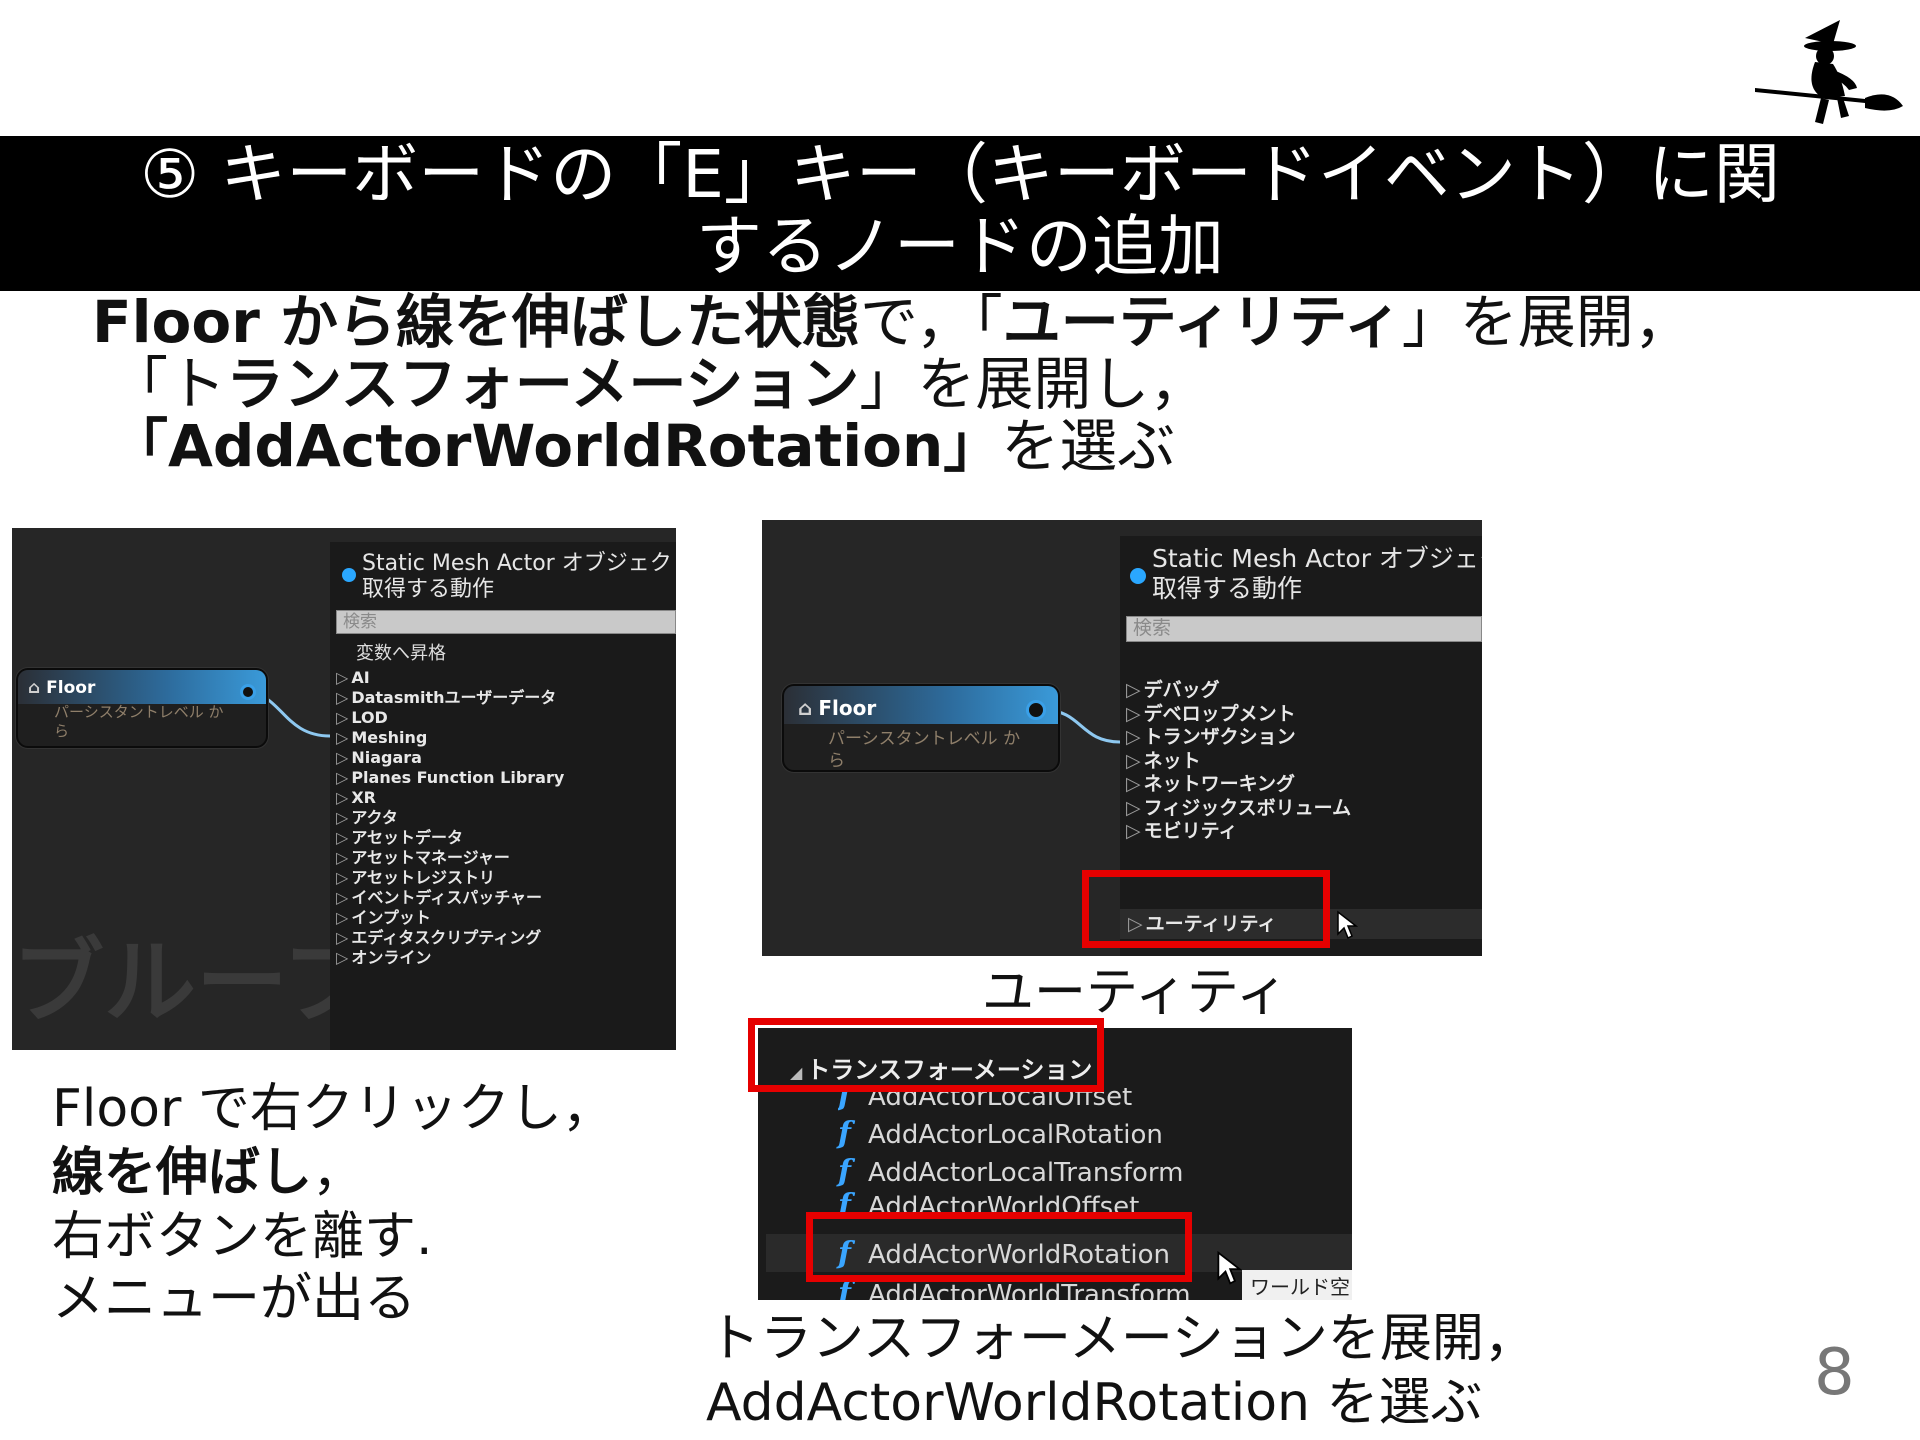 This screenshot has width=1920, height=1440. I want to click on function-label: AddActorWorldTransform, so click(1029, 1290).